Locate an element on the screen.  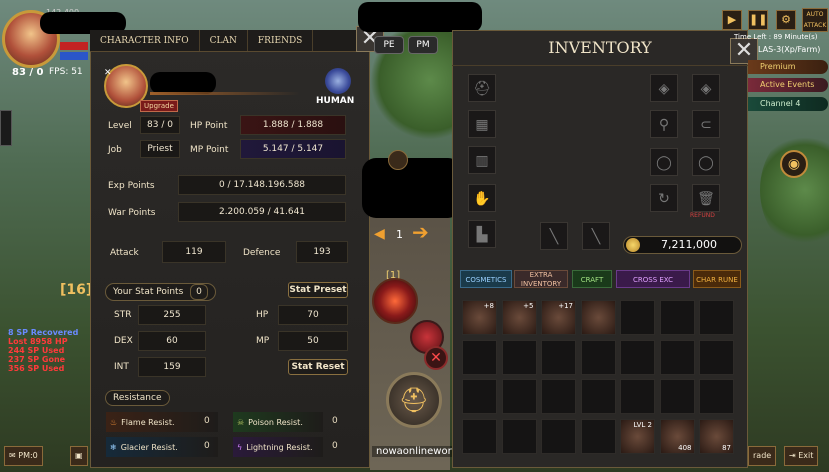
ring-left-slot-icon: ◯ is located at coordinates (664, 162).